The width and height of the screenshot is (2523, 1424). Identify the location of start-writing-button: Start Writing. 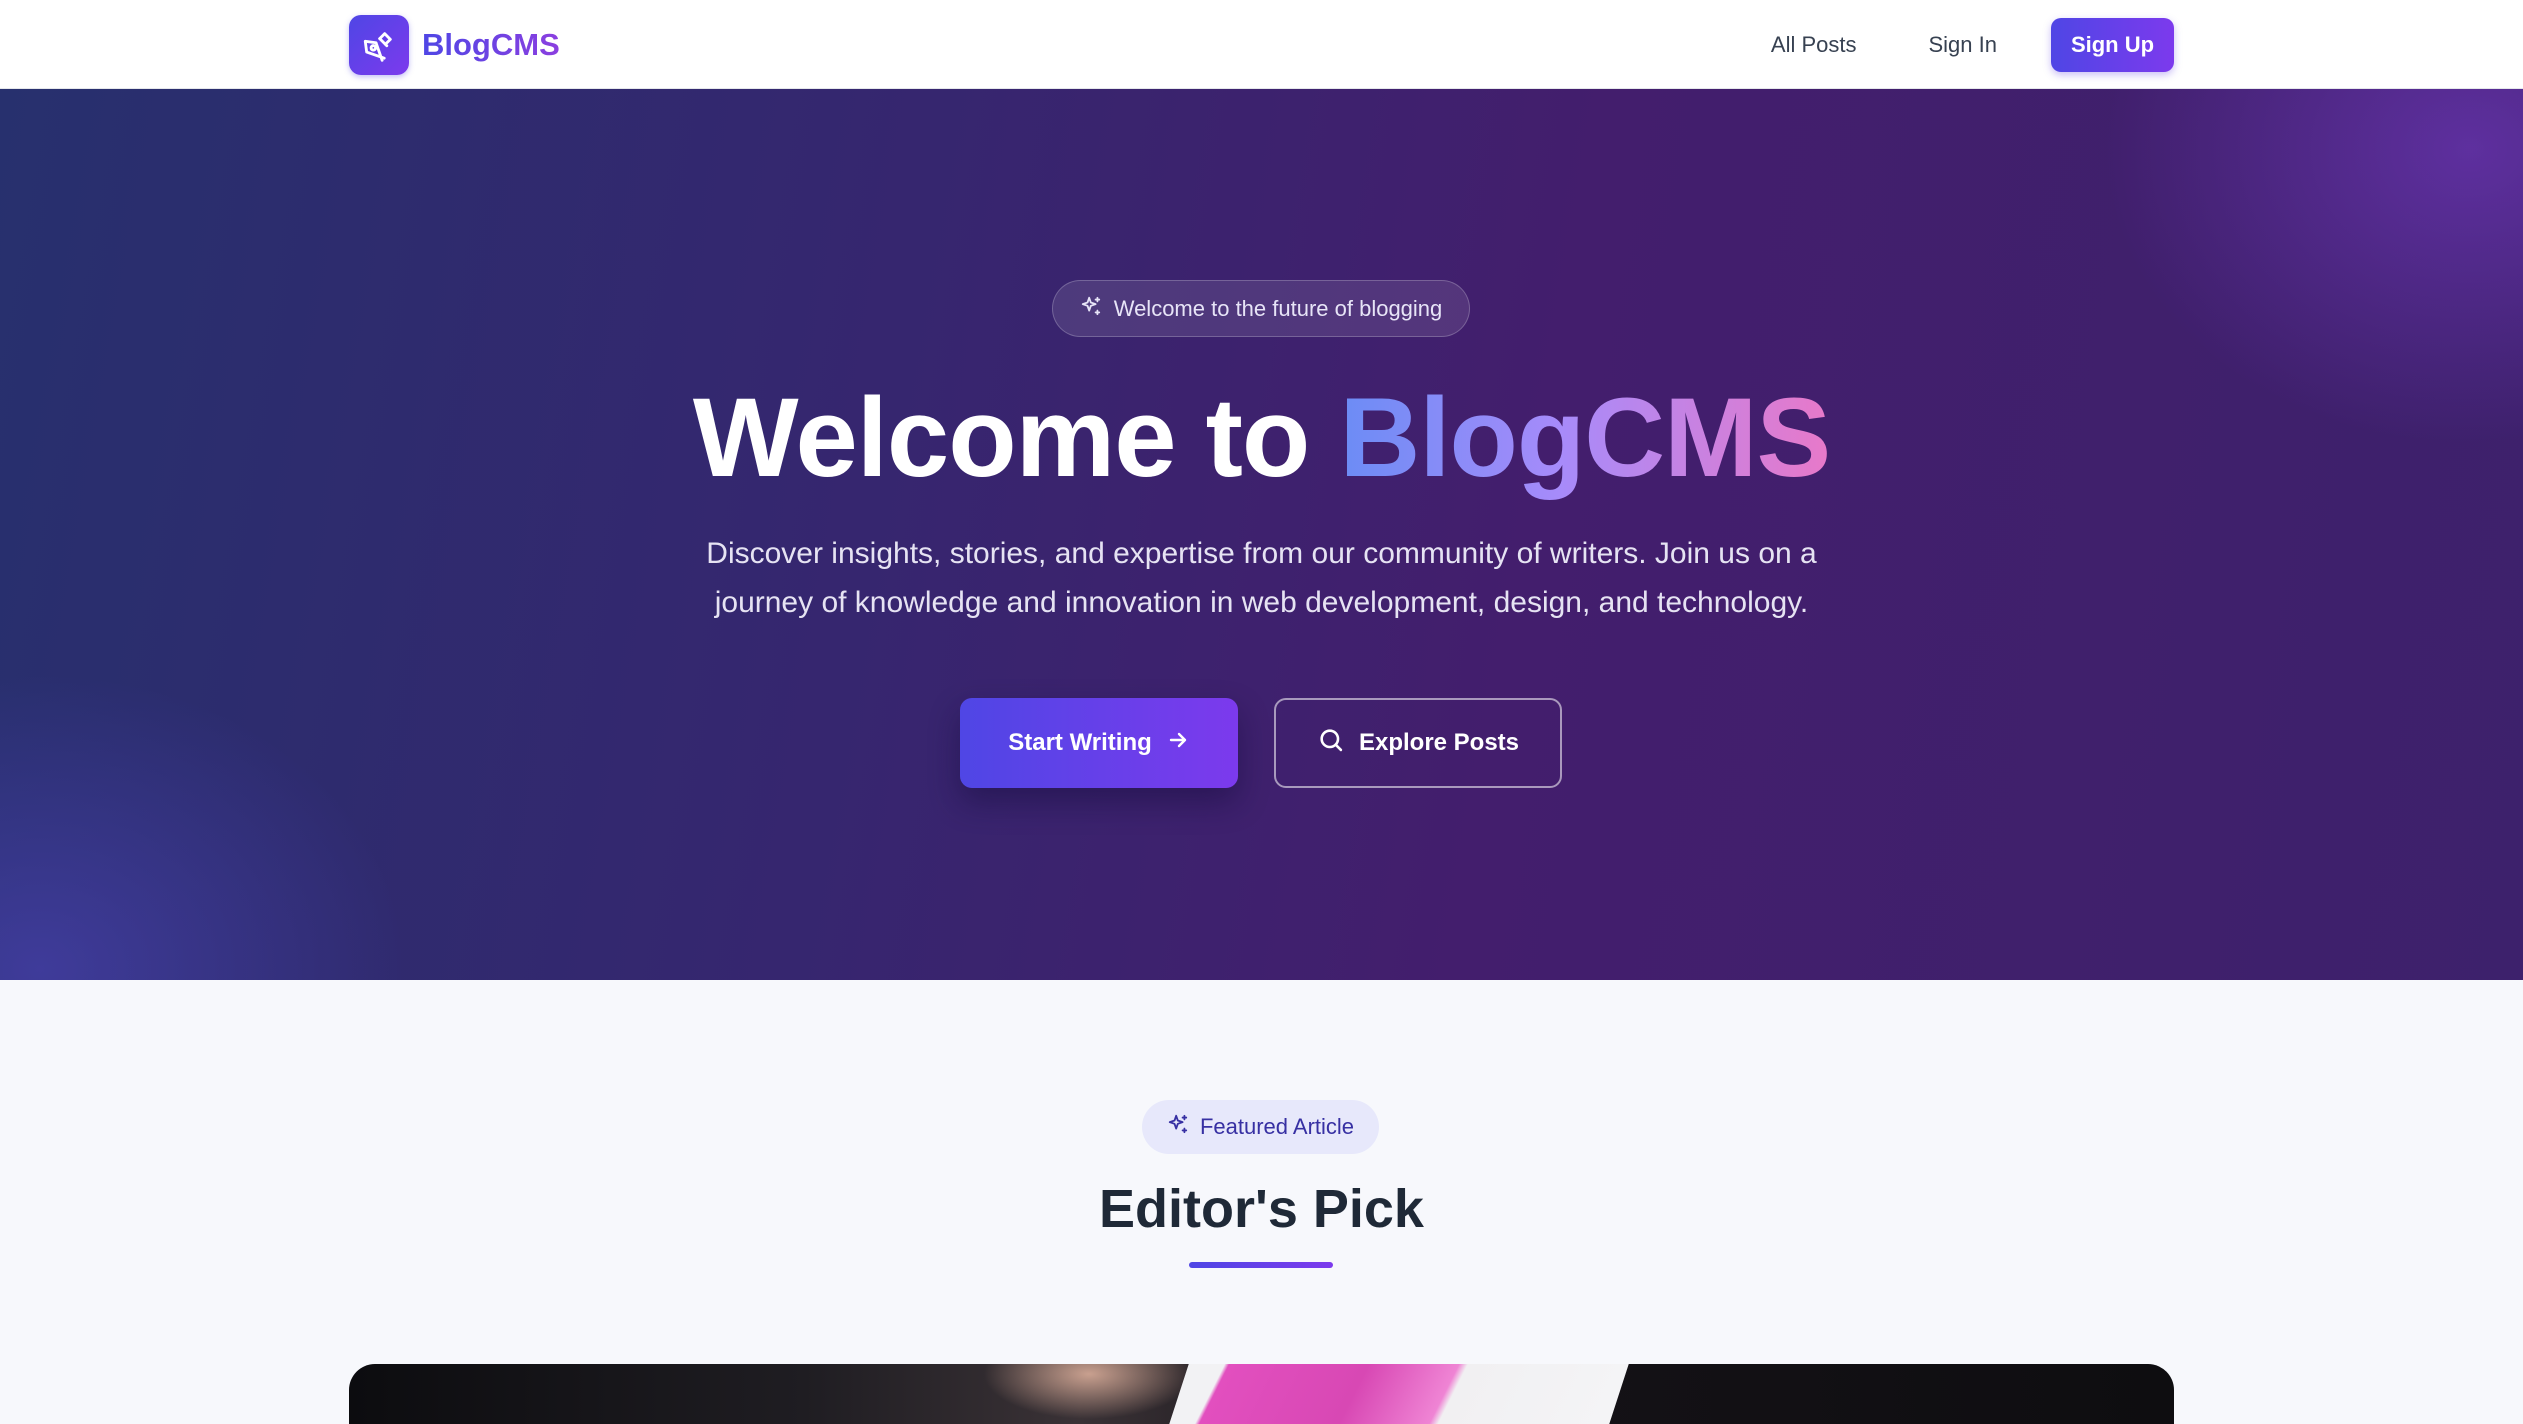
(1099, 743).